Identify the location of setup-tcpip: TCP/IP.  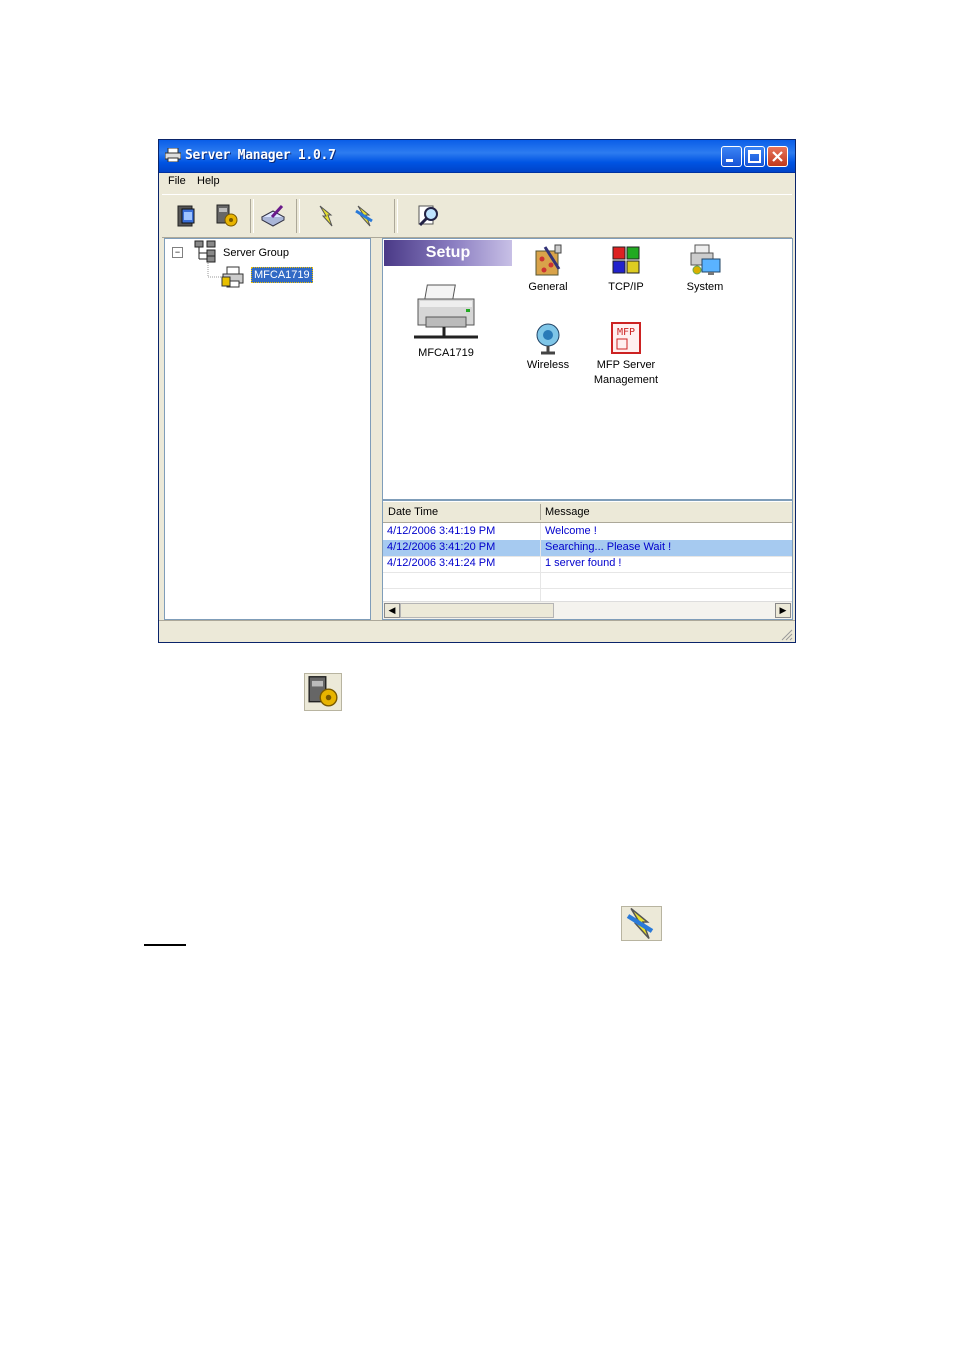
(626, 269).